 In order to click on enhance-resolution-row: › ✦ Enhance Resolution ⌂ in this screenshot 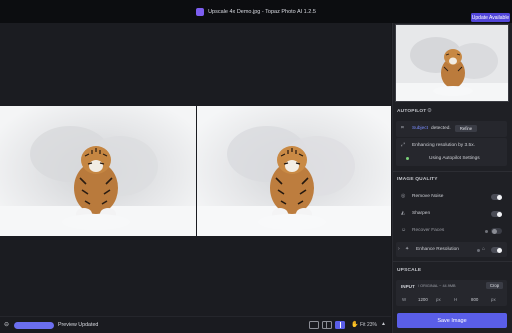, I will do `click(451, 249)`.